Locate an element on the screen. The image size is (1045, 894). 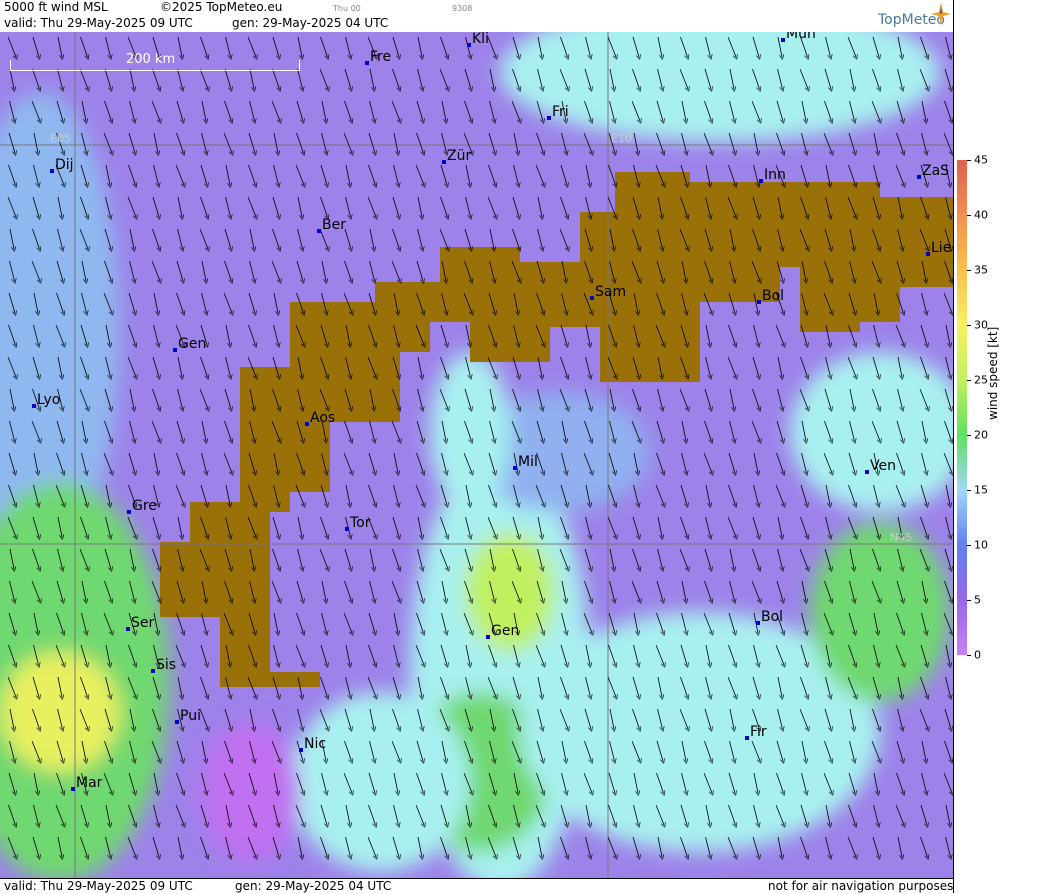
copyright: ©2025 TopMeteo.eu is located at coordinates (221, 7).